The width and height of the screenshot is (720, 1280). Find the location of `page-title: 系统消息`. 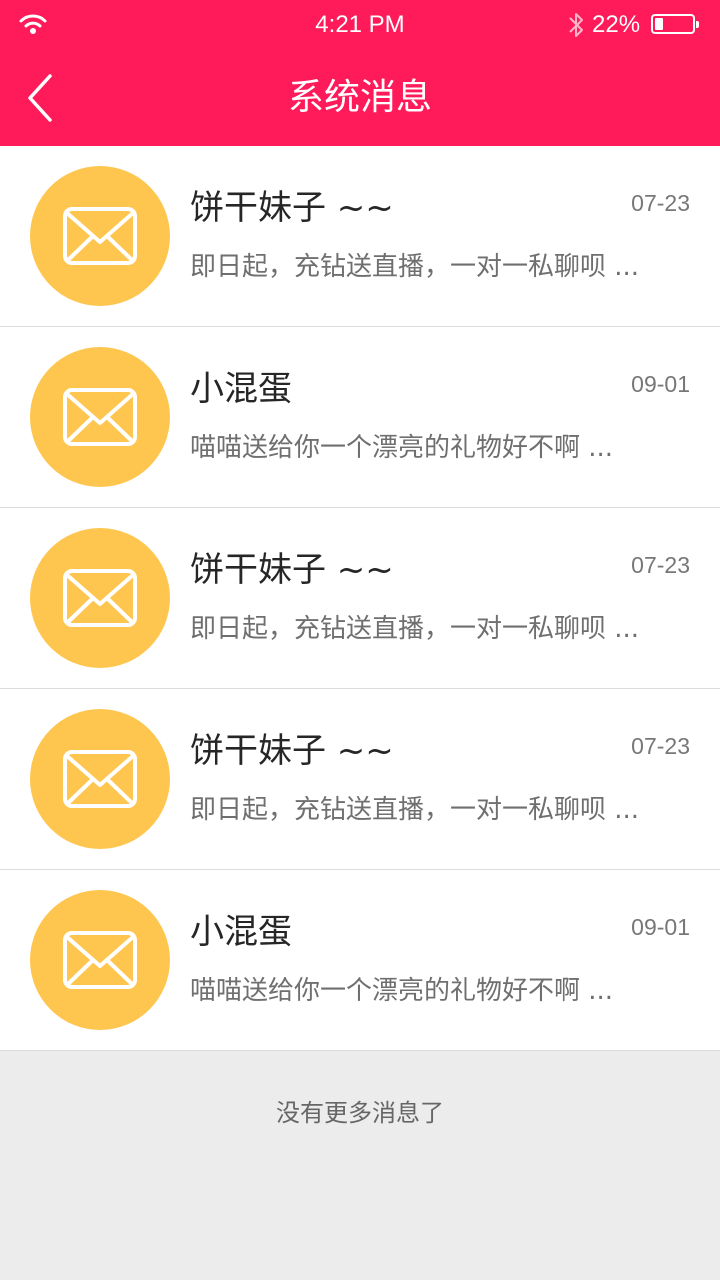

page-title: 系统消息 is located at coordinates (359, 97).